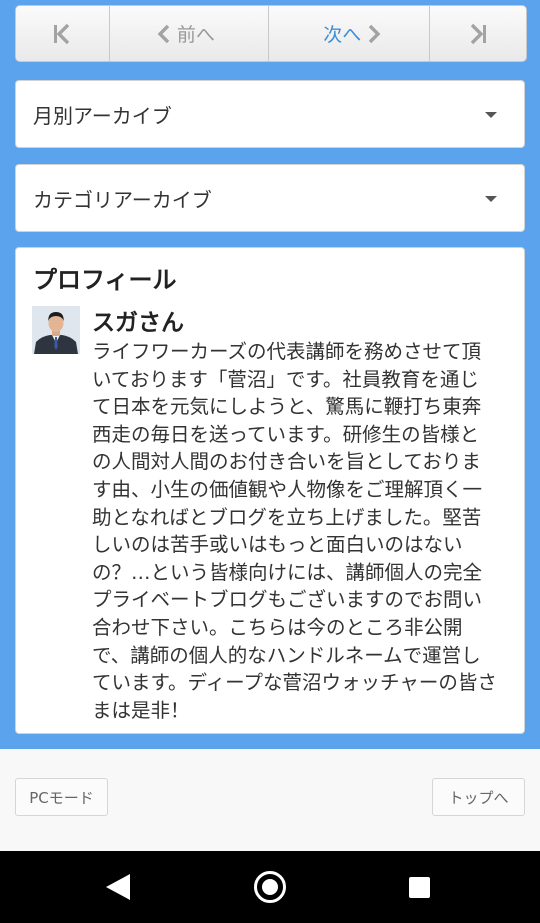 This screenshot has width=540, height=923. I want to click on first-page-button, so click(63, 33).